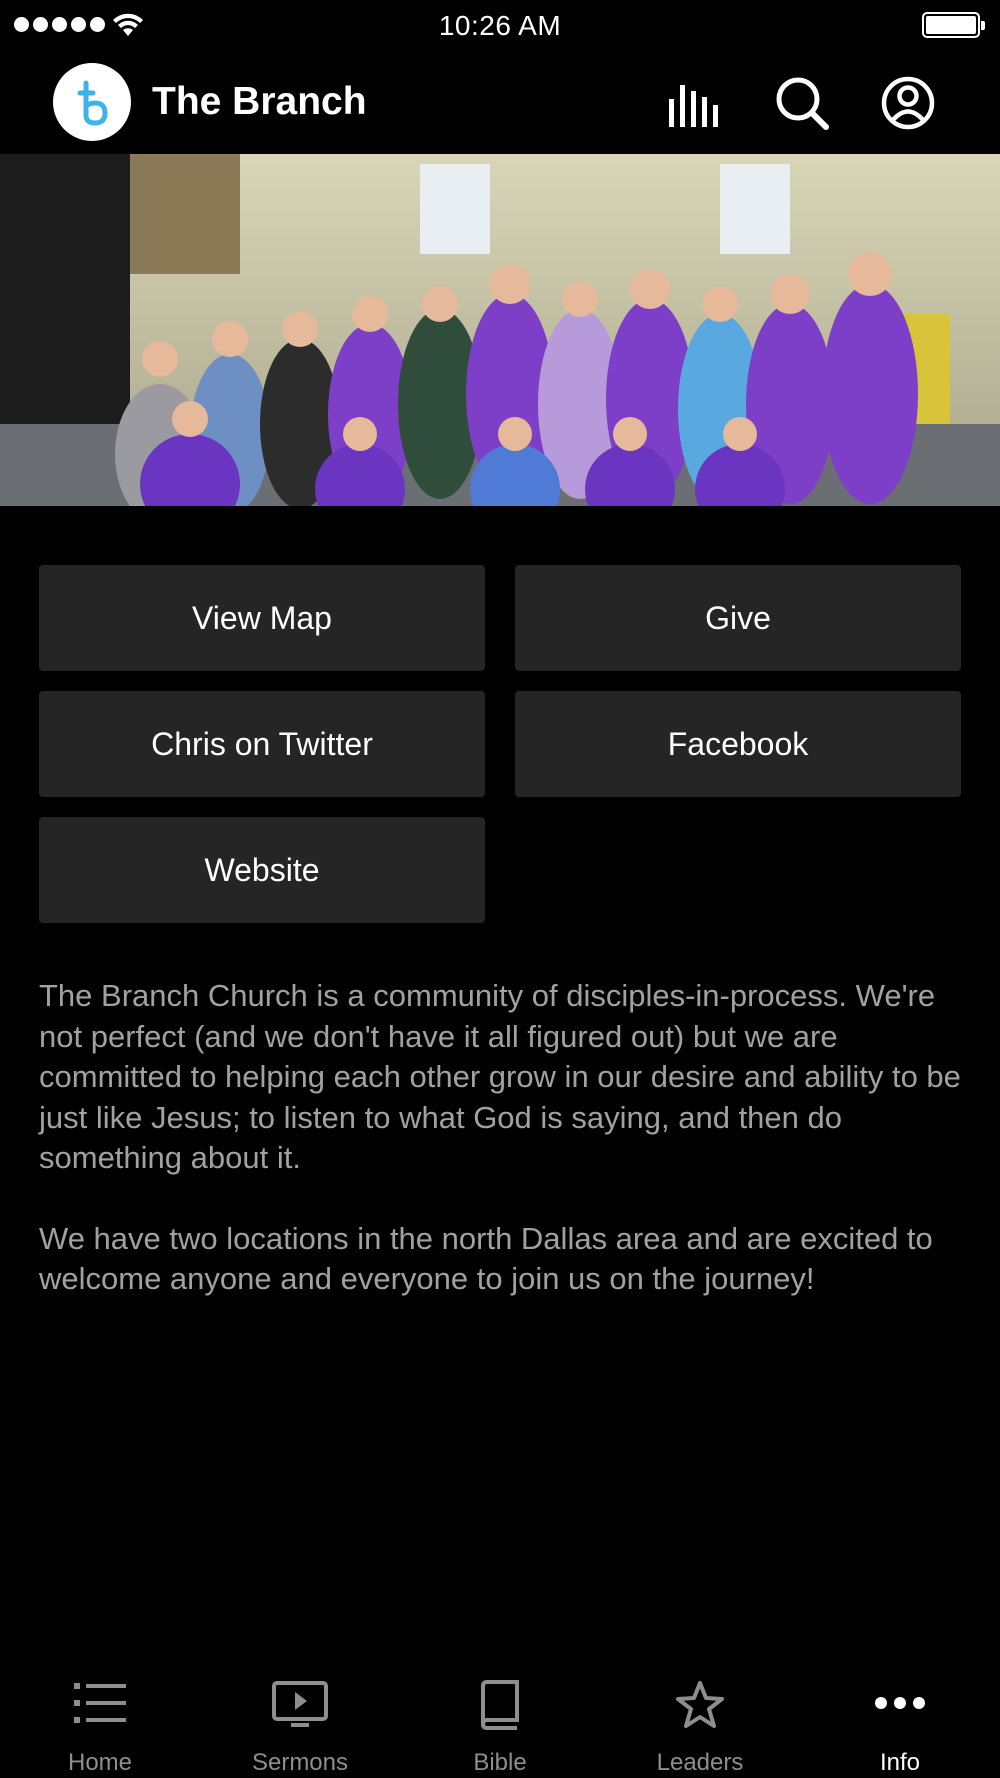 The width and height of the screenshot is (1000, 1778). Describe the element at coordinates (100, 1703) in the screenshot. I see `list-icon` at that location.